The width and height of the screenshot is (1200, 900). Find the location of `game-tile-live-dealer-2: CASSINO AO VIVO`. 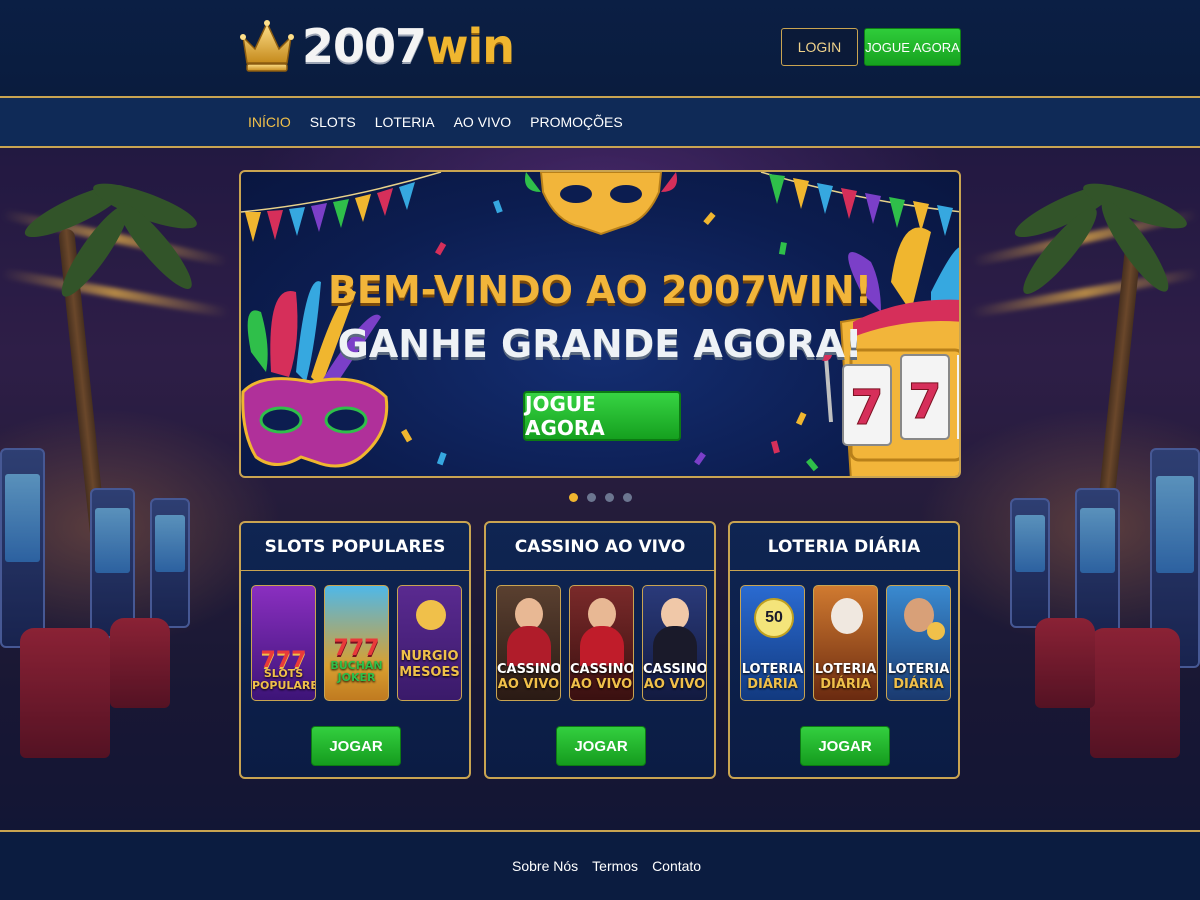

game-tile-live-dealer-2: CASSINO AO VIVO is located at coordinates (601, 643).